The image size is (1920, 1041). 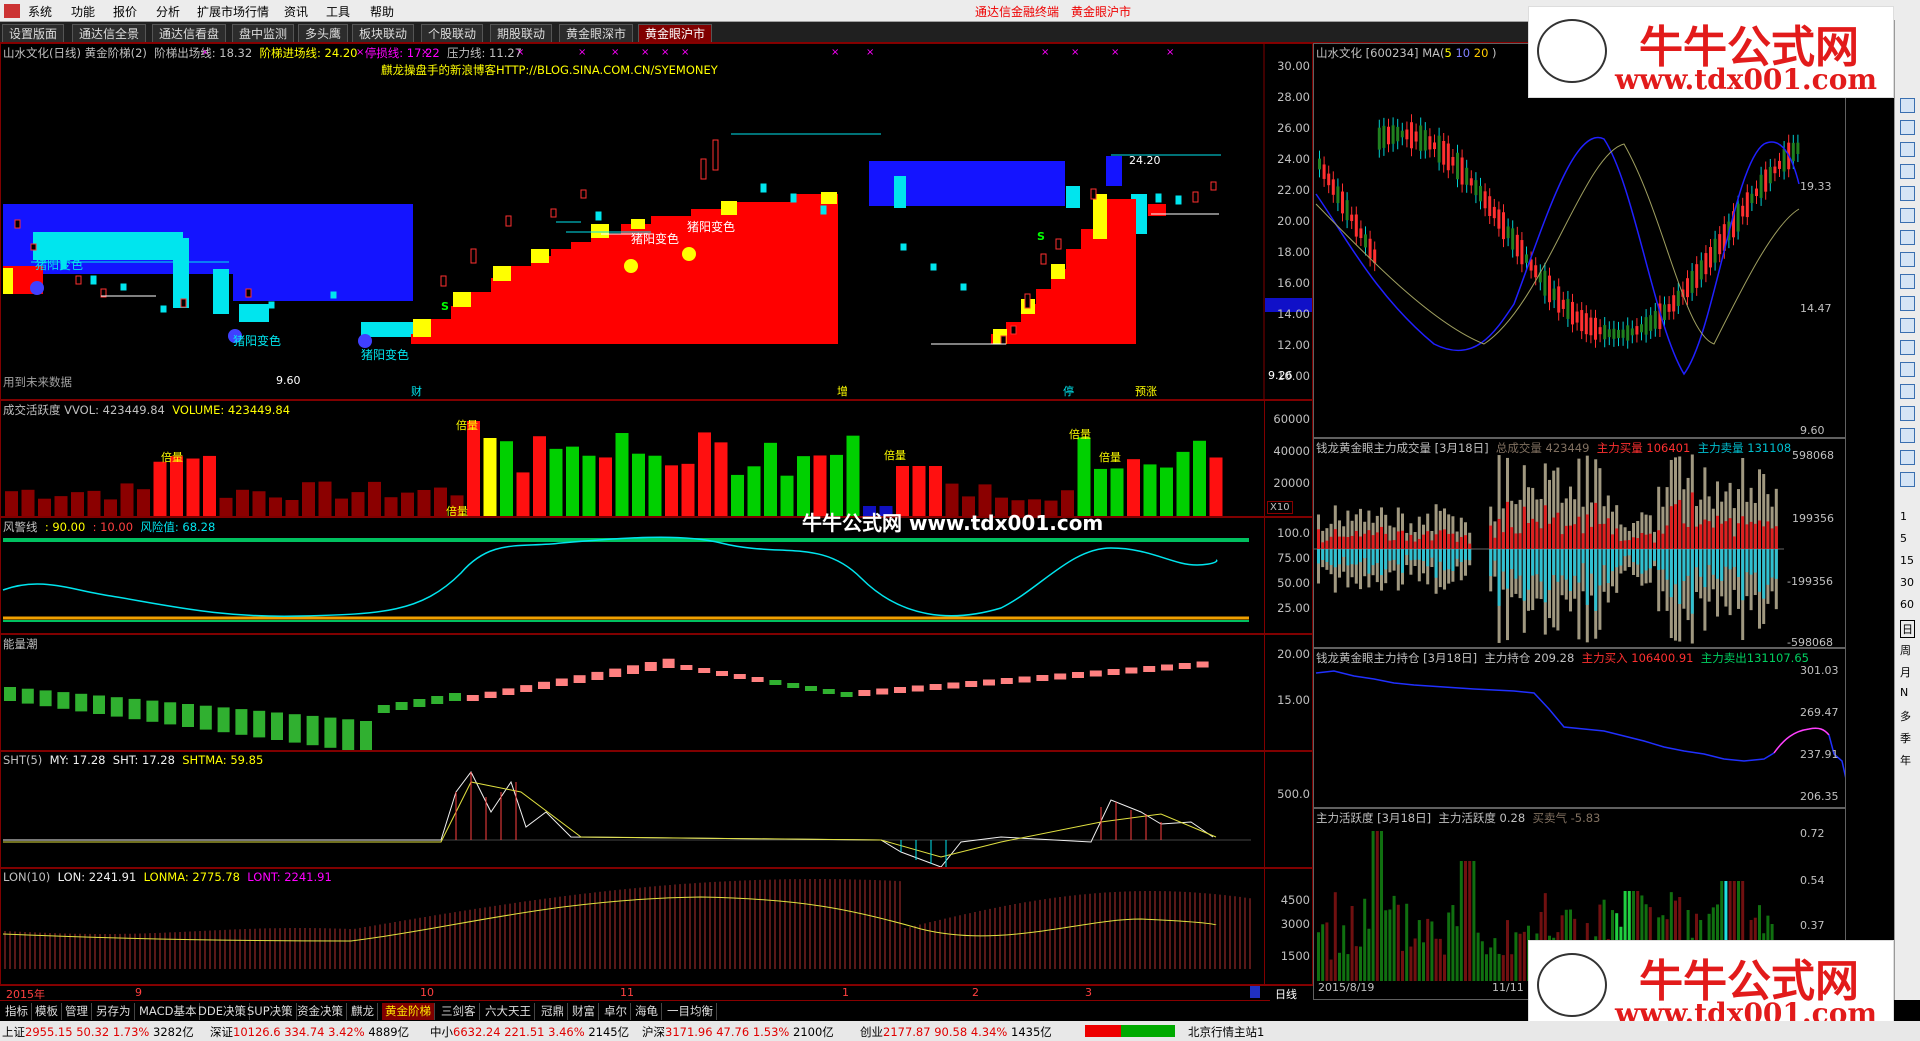 I want to click on index-hs: 沪深3171.96 47.76 1.53% 2100亿, so click(x=738, y=1032).